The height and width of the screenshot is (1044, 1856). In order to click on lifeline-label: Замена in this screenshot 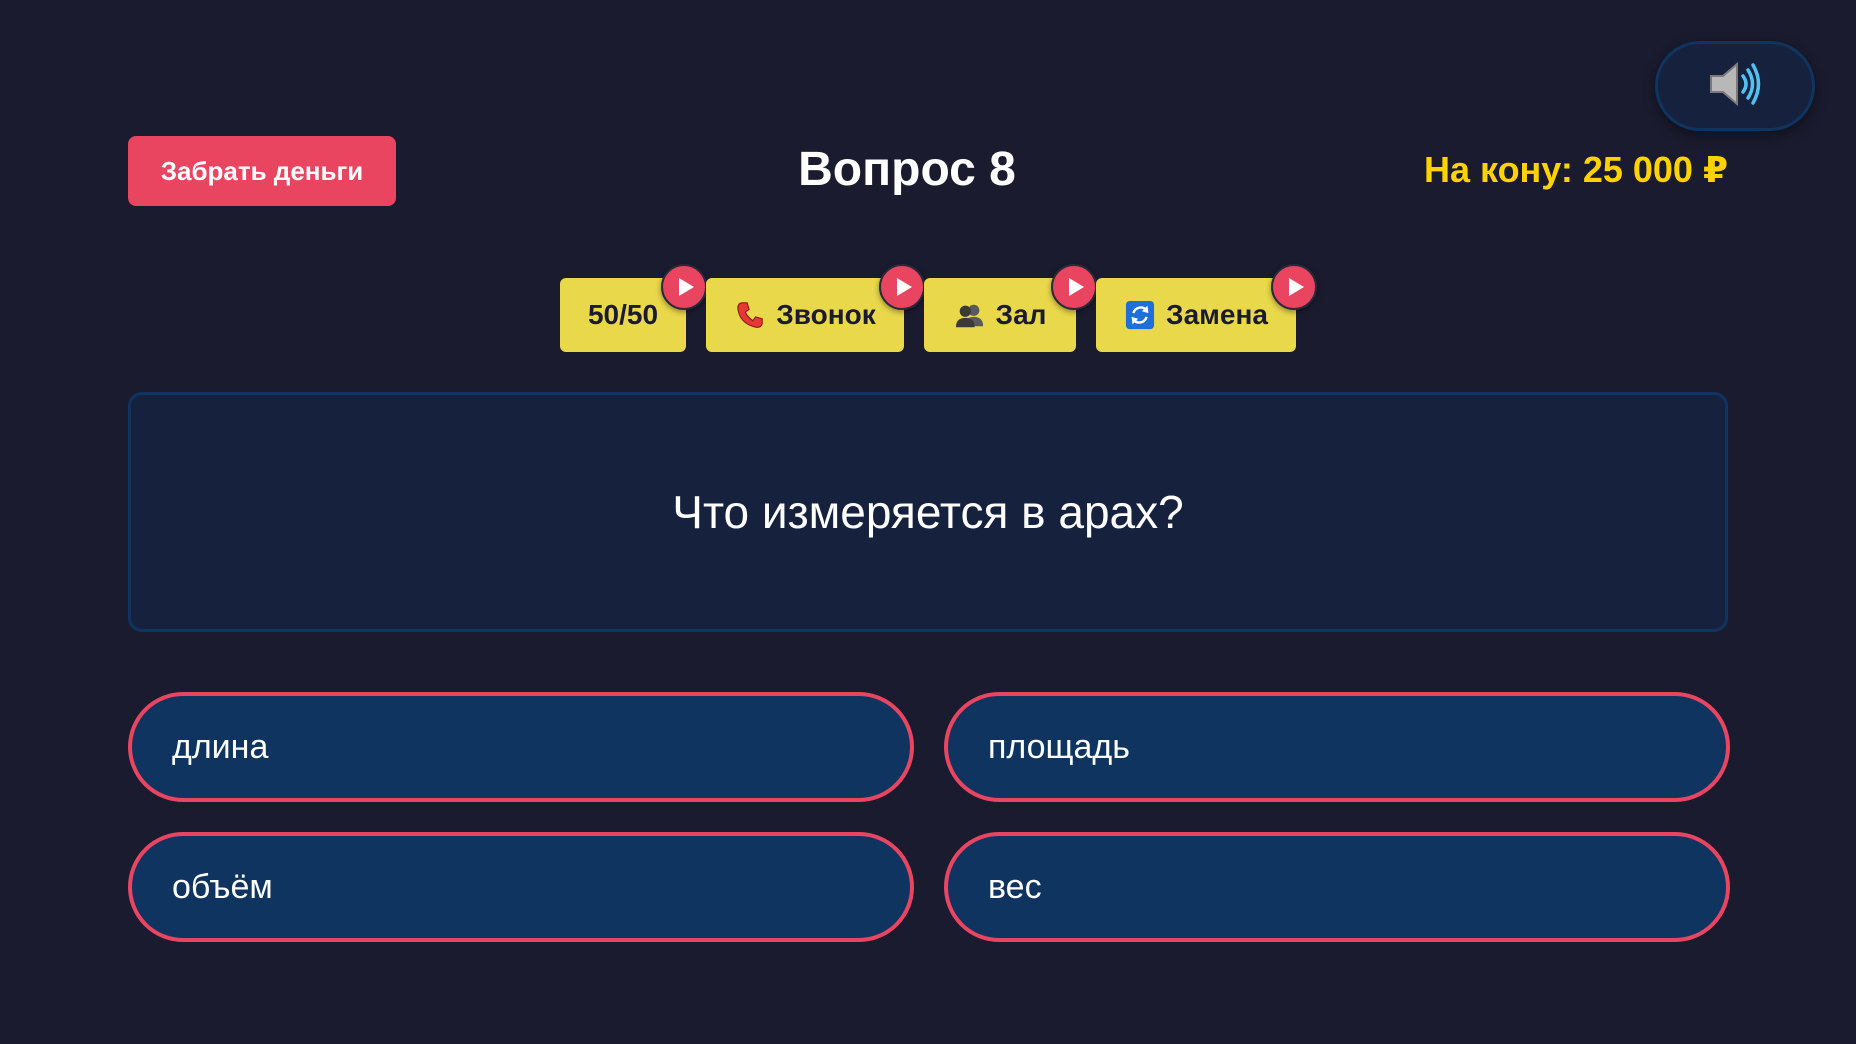, I will do `click(1217, 314)`.